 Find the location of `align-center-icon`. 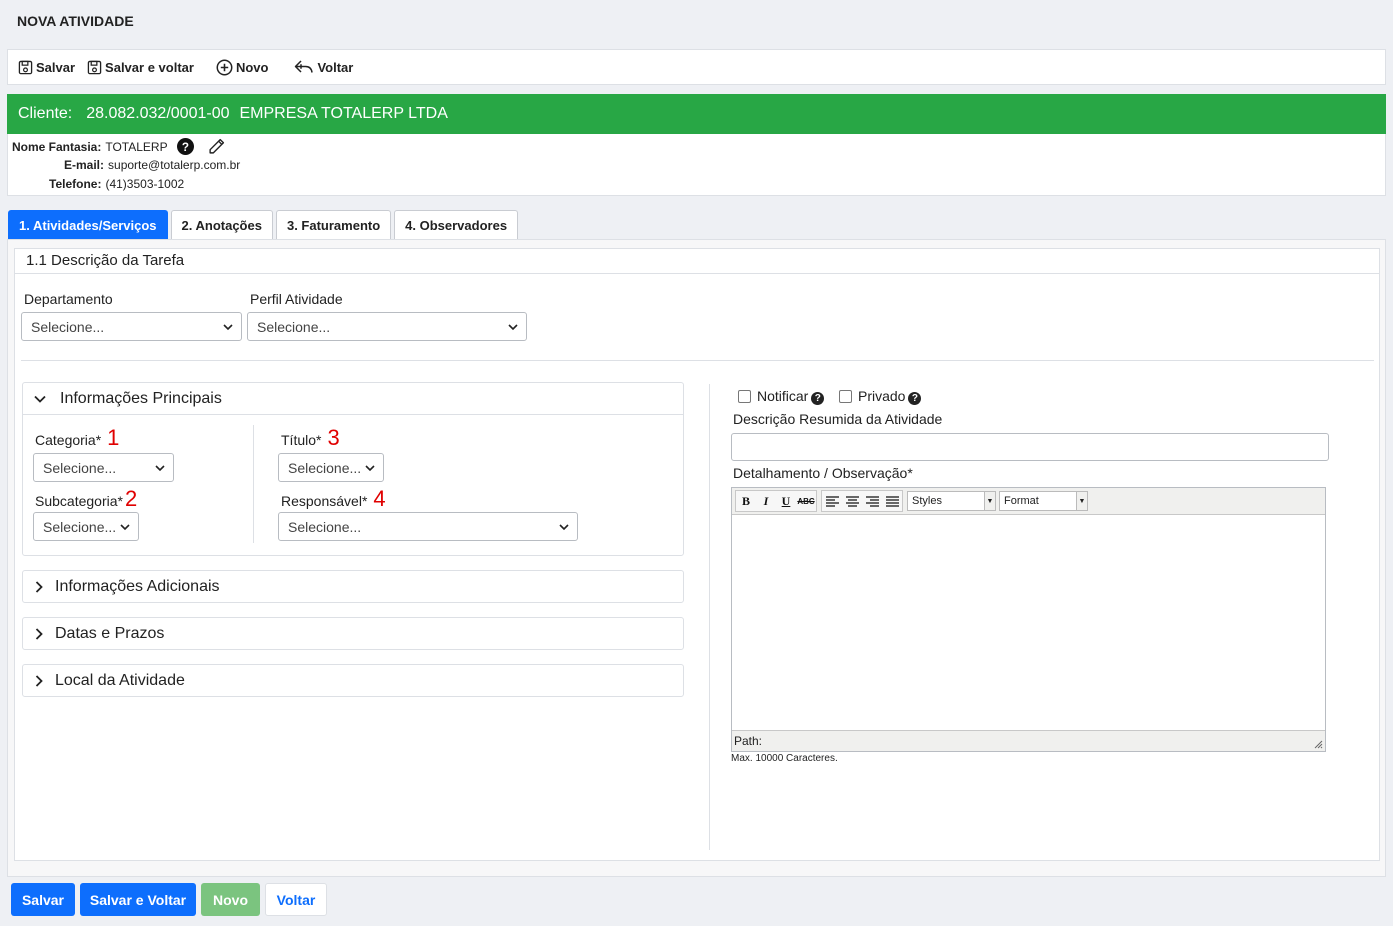

align-center-icon is located at coordinates (852, 501).